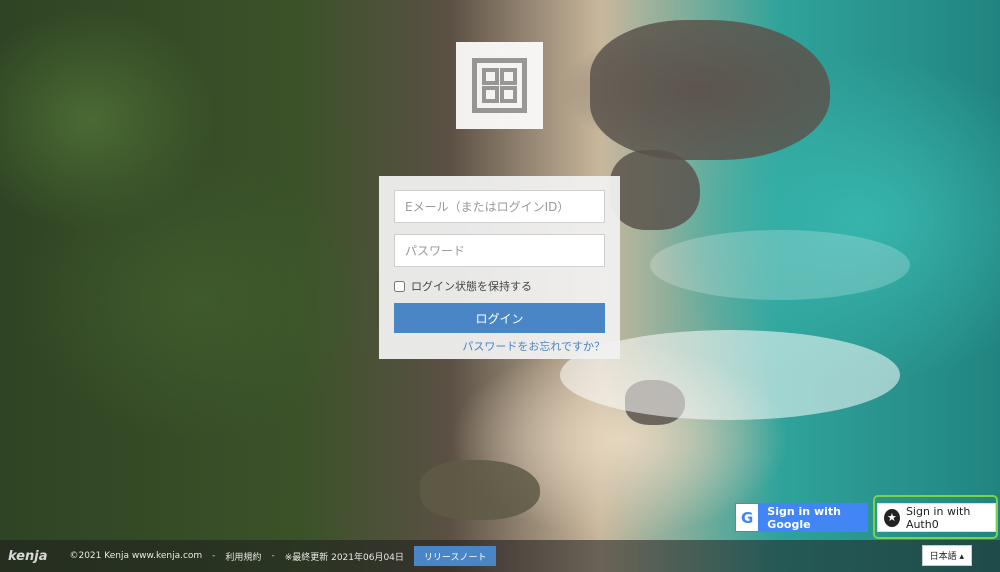 The width and height of the screenshot is (1000, 572). What do you see at coordinates (499, 318) in the screenshot?
I see `login-button: ログイン` at bounding box center [499, 318].